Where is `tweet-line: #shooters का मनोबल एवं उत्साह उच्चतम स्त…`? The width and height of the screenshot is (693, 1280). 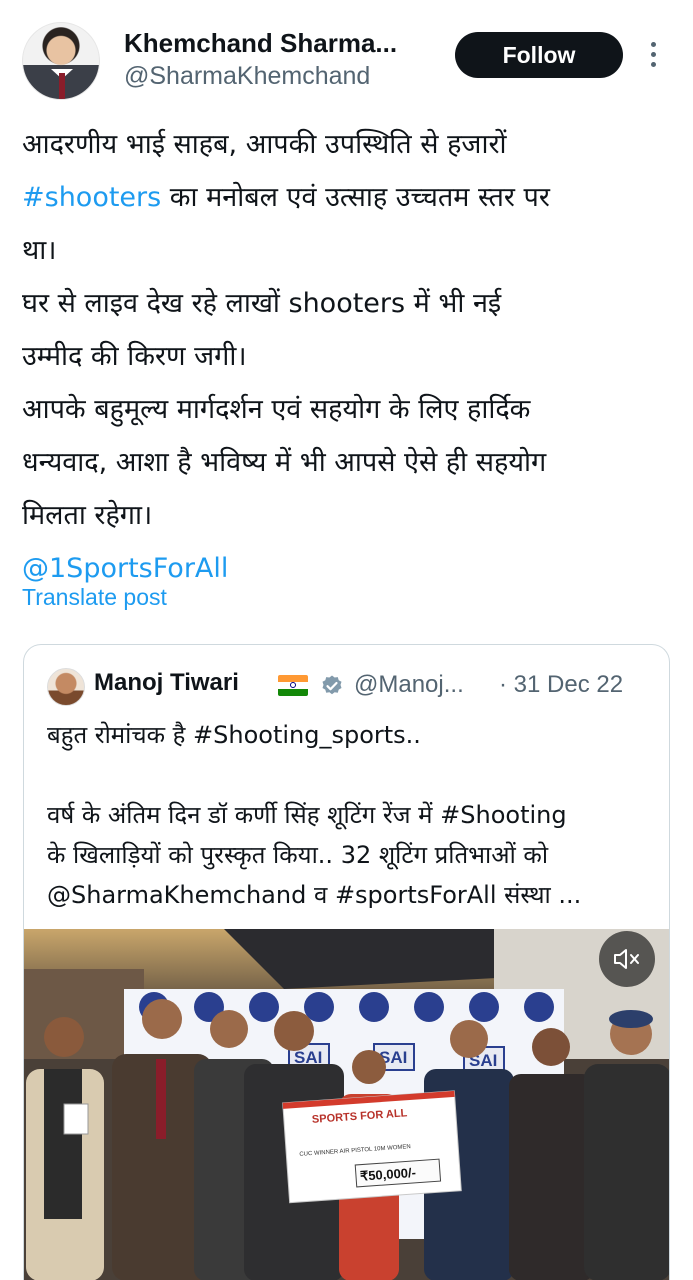
tweet-line: #shooters का मनोबल एवं उत्साह उच्चतम स्त… is located at coordinates (347, 197).